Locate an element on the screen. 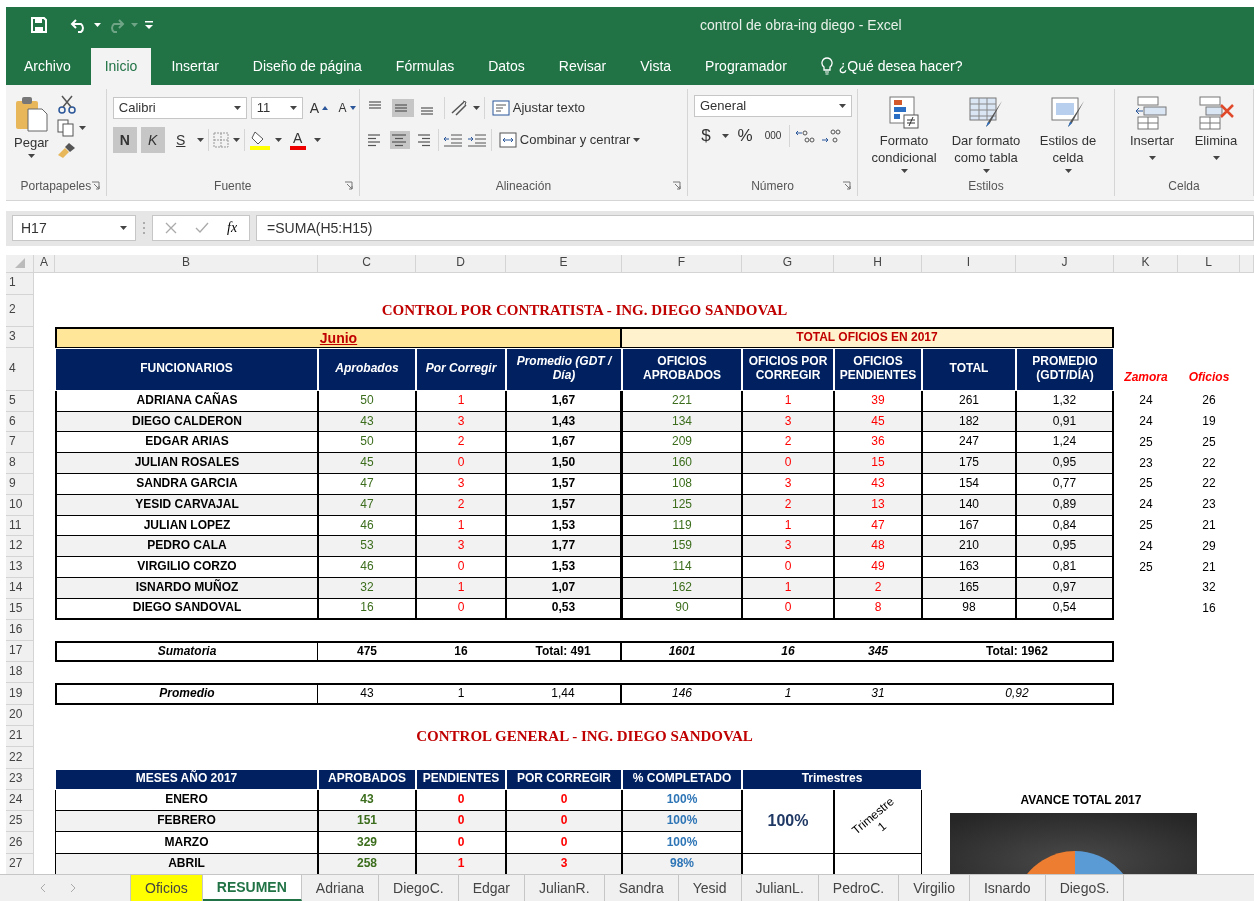 The image size is (1254, 901). table-cell: 345 is located at coordinates (878, 651).